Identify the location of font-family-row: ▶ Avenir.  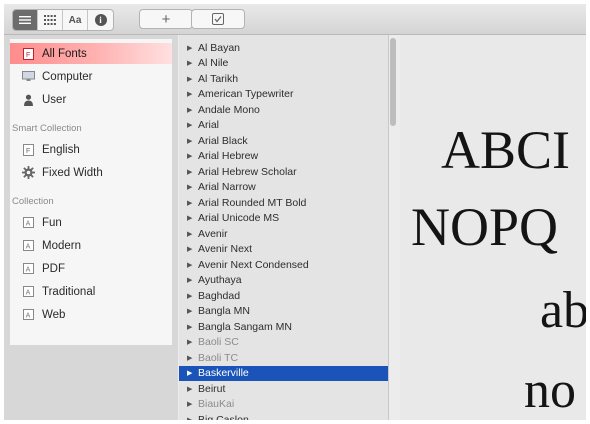
(283, 234).